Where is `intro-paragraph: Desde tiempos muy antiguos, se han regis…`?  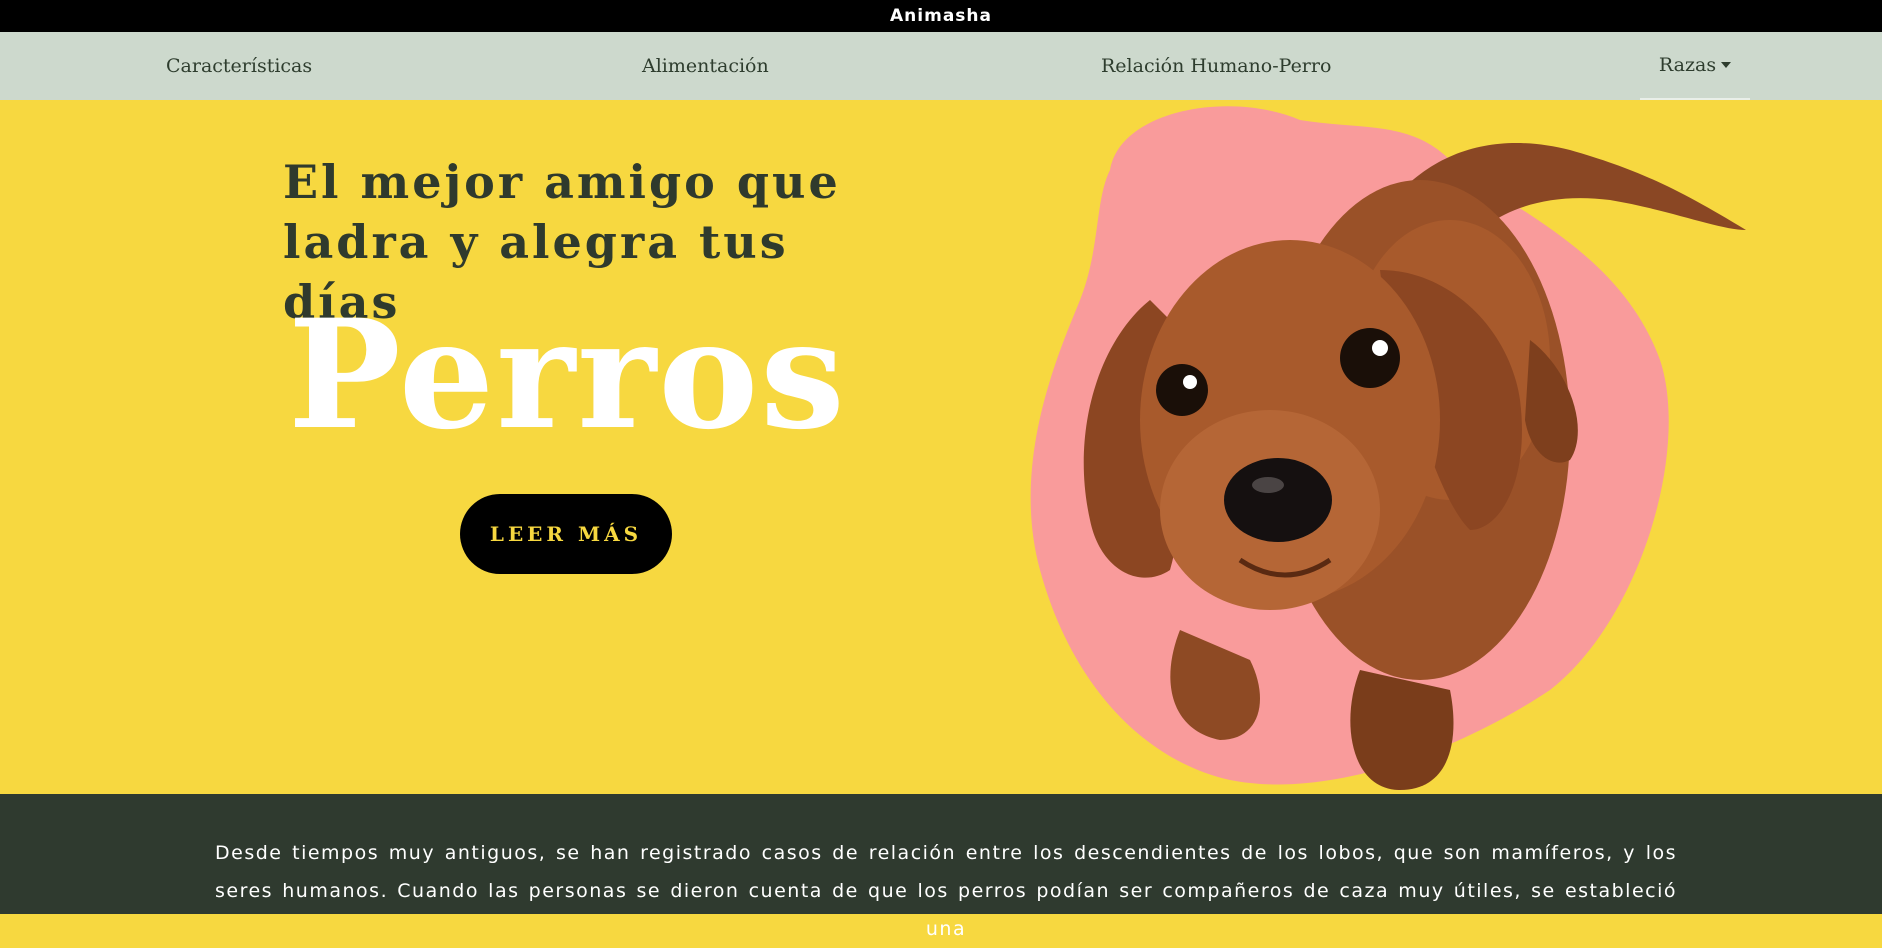 intro-paragraph: Desde tiempos muy antiguos, se han regis… is located at coordinates (946, 891).